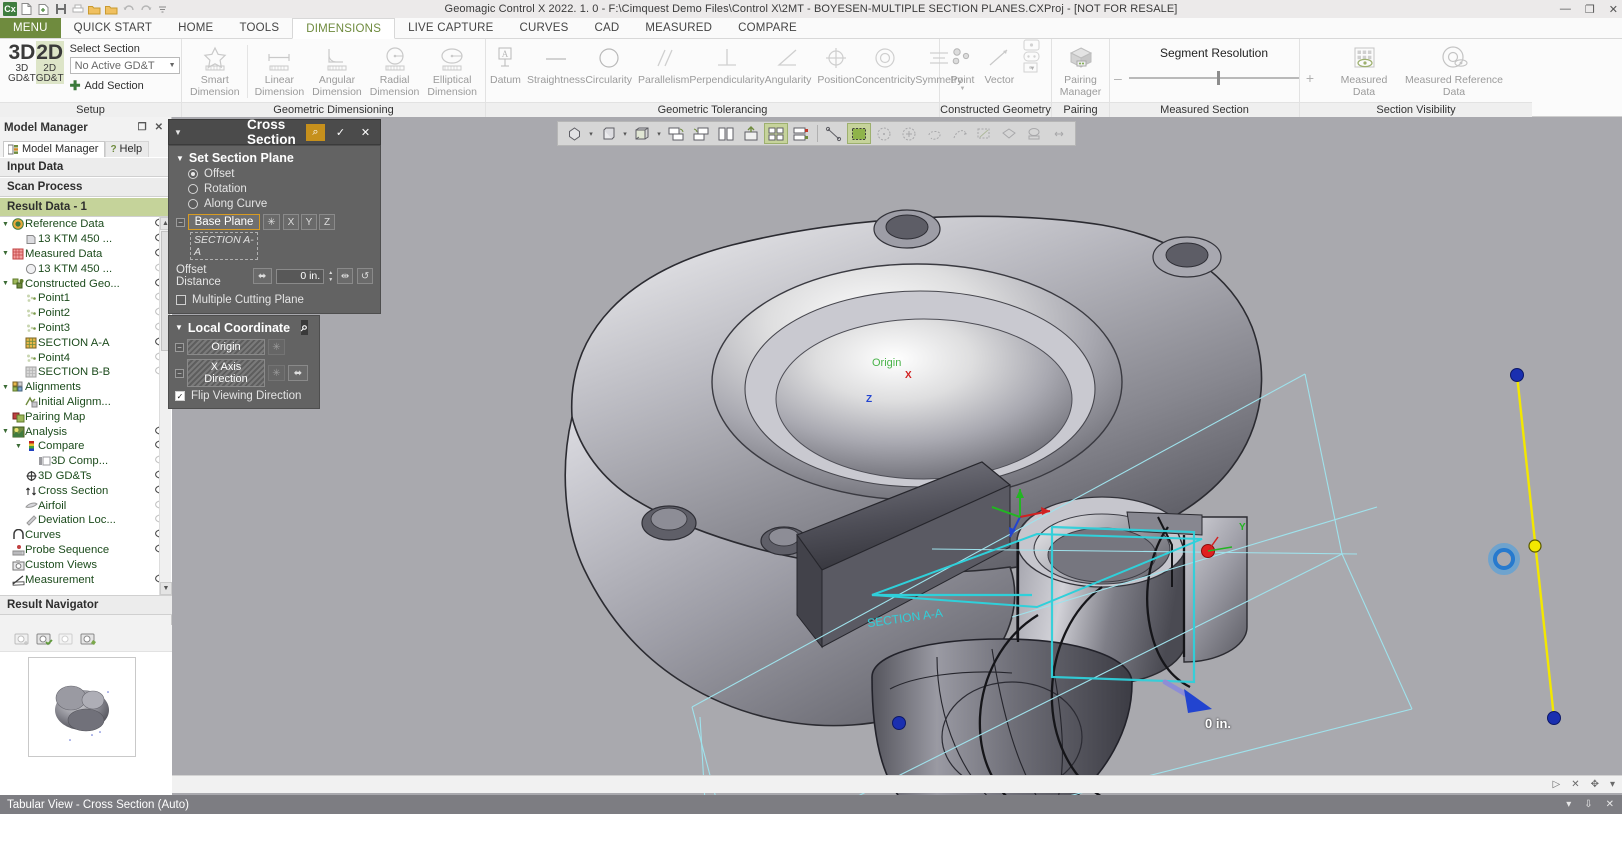  I want to click on slider-minus-icon: –, so click(1118, 78).